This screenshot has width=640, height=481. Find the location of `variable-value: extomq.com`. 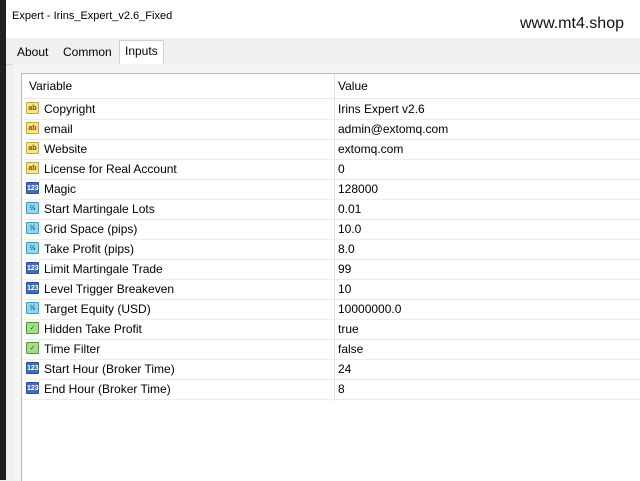

variable-value: extomq.com is located at coordinates (370, 149).